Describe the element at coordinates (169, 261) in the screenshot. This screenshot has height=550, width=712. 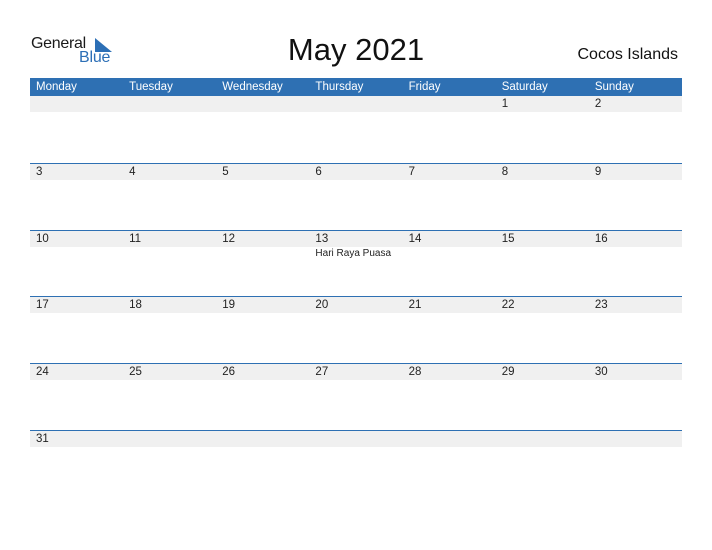
I see `day-cell: 11` at that location.